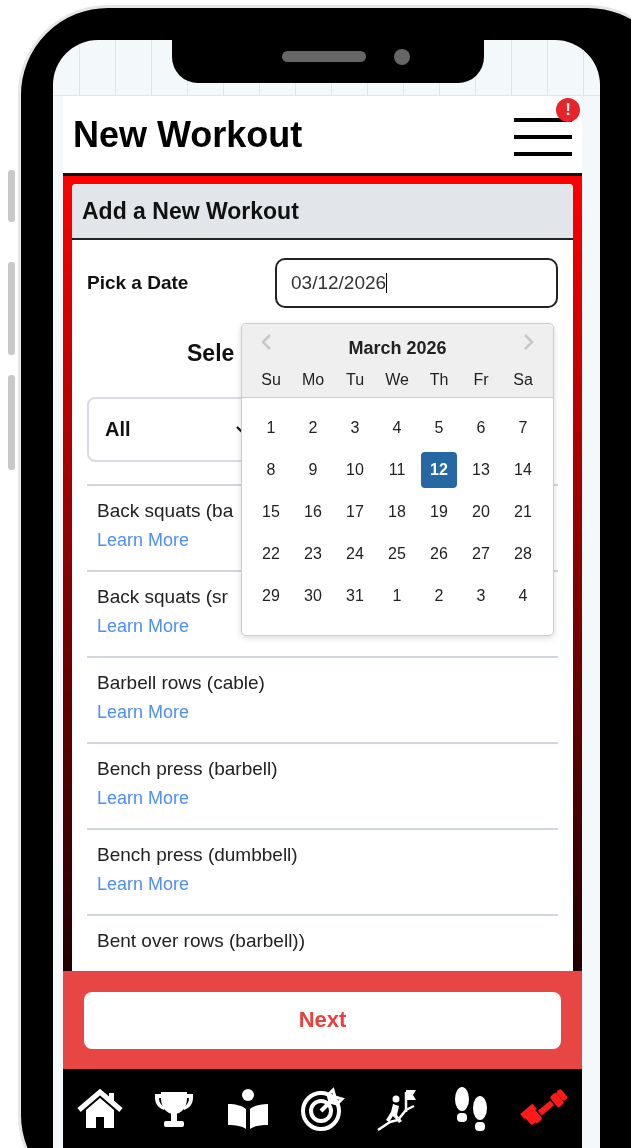  Describe the element at coordinates (481, 428) in the screenshot. I see `calendar-day: 6` at that location.